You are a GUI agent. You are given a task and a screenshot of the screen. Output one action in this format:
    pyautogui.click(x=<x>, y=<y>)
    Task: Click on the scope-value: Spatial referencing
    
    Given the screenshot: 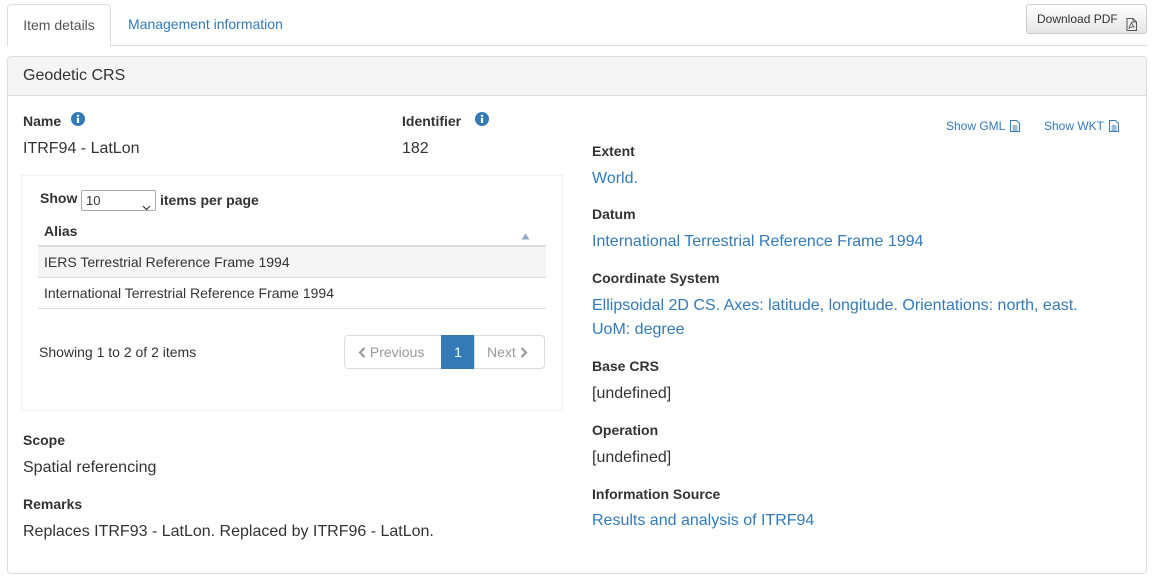 What is the action you would take?
    pyautogui.click(x=90, y=467)
    